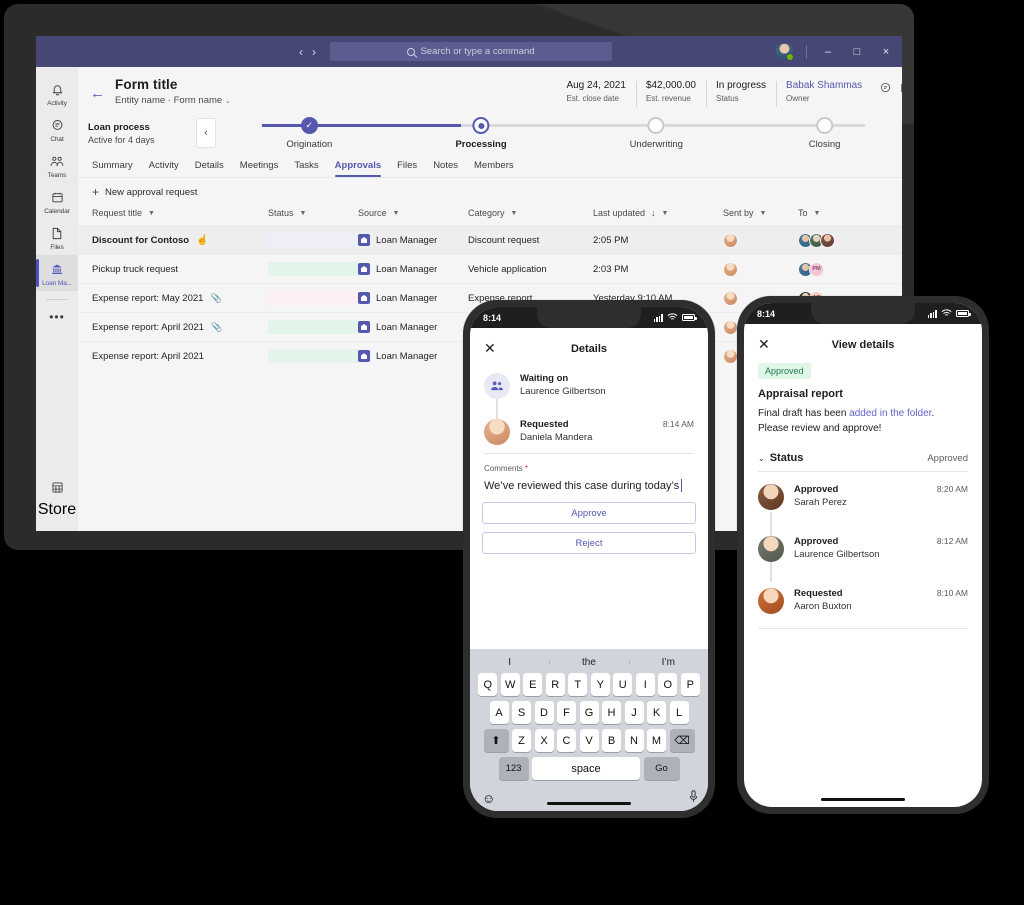 The height and width of the screenshot is (905, 1024). Describe the element at coordinates (566, 740) in the screenshot. I see `key-c: C` at that location.